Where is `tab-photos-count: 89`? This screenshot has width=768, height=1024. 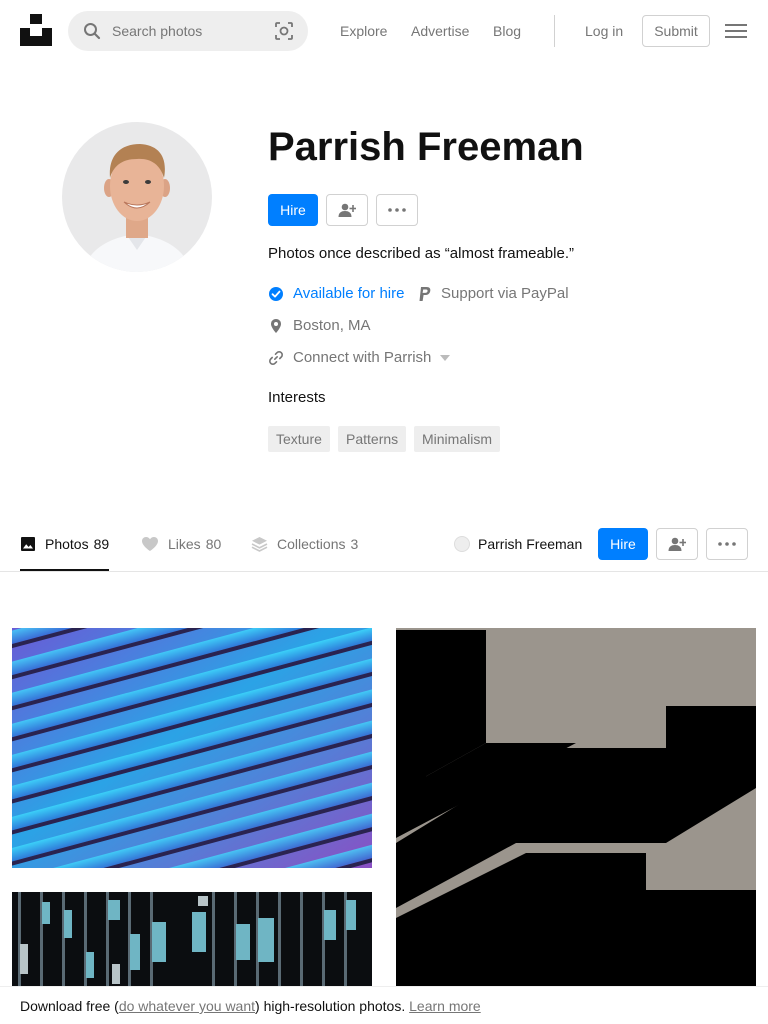
tab-photos-count: 89 is located at coordinates (101, 544).